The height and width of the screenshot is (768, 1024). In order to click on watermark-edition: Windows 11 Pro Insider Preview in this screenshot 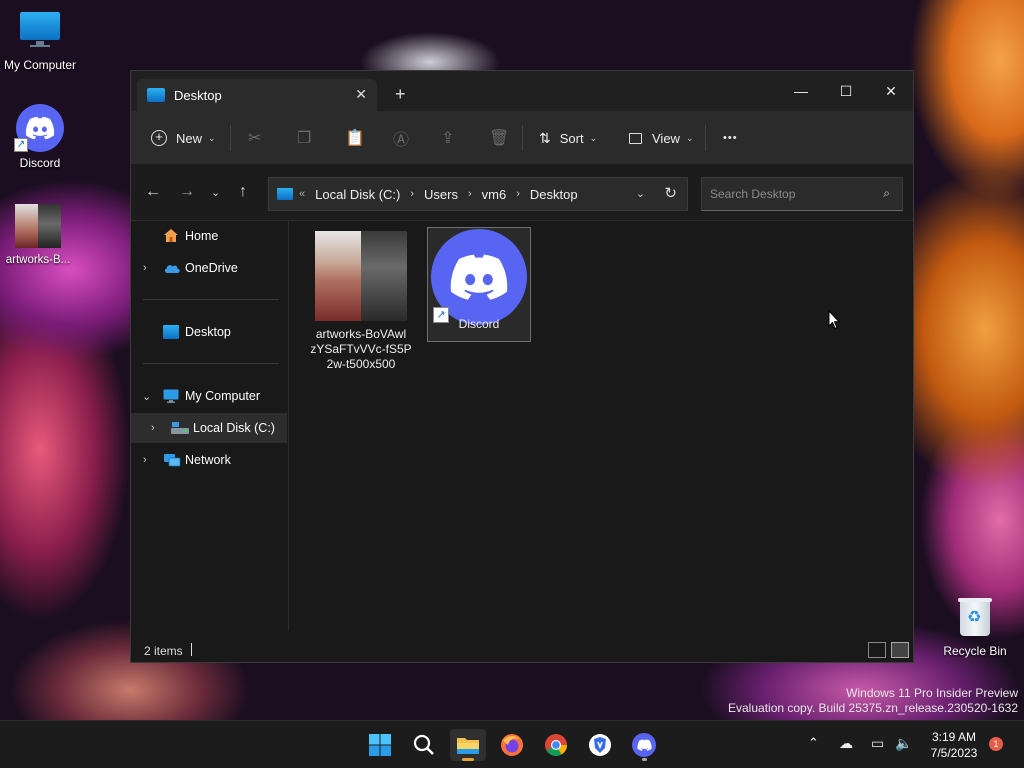, I will do `click(932, 693)`.